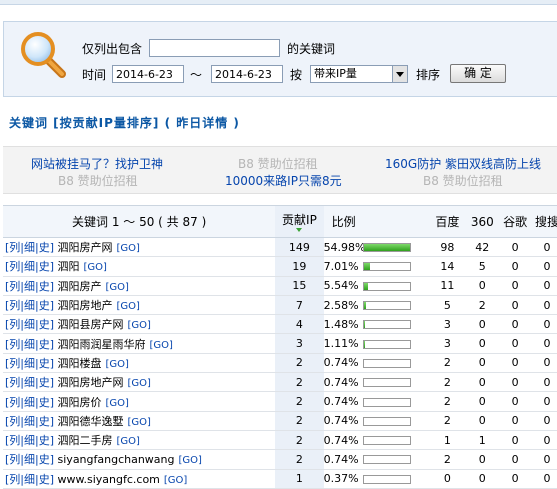  What do you see at coordinates (80, 286) in the screenshot?
I see `keyword-text: 泗阳房产` at bounding box center [80, 286].